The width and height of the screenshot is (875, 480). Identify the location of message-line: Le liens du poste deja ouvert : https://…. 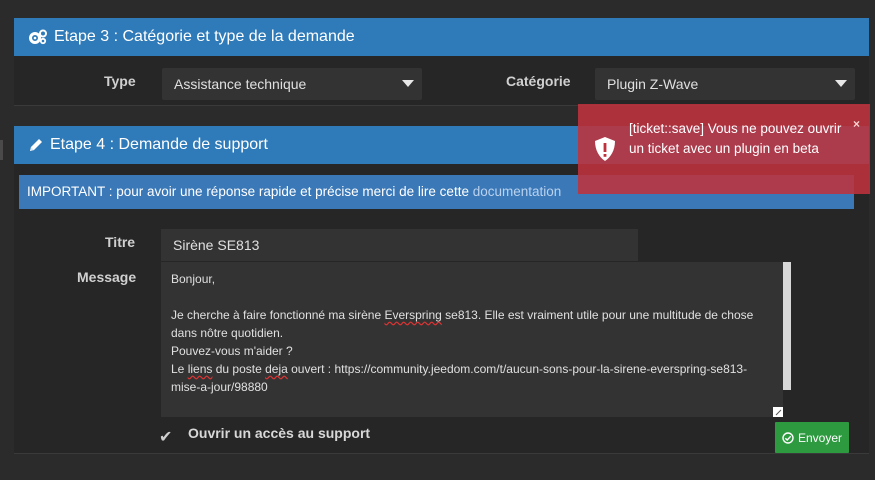
(459, 369).